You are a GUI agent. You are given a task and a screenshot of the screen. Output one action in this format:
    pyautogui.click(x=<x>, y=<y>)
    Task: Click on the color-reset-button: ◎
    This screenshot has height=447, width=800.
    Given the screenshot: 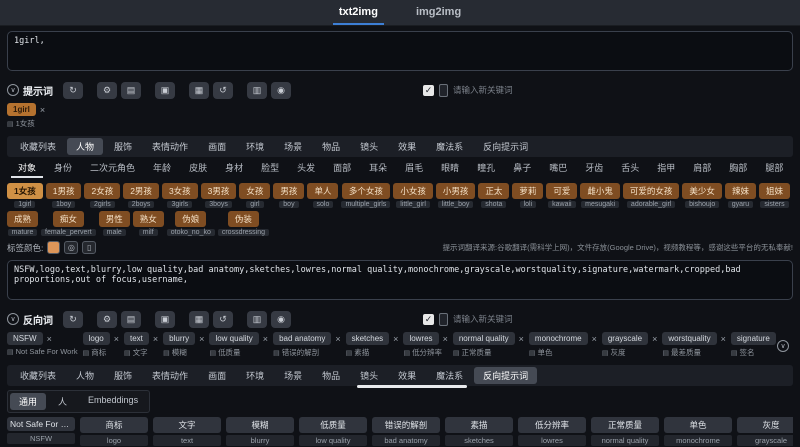 What is the action you would take?
    pyautogui.click(x=71, y=247)
    